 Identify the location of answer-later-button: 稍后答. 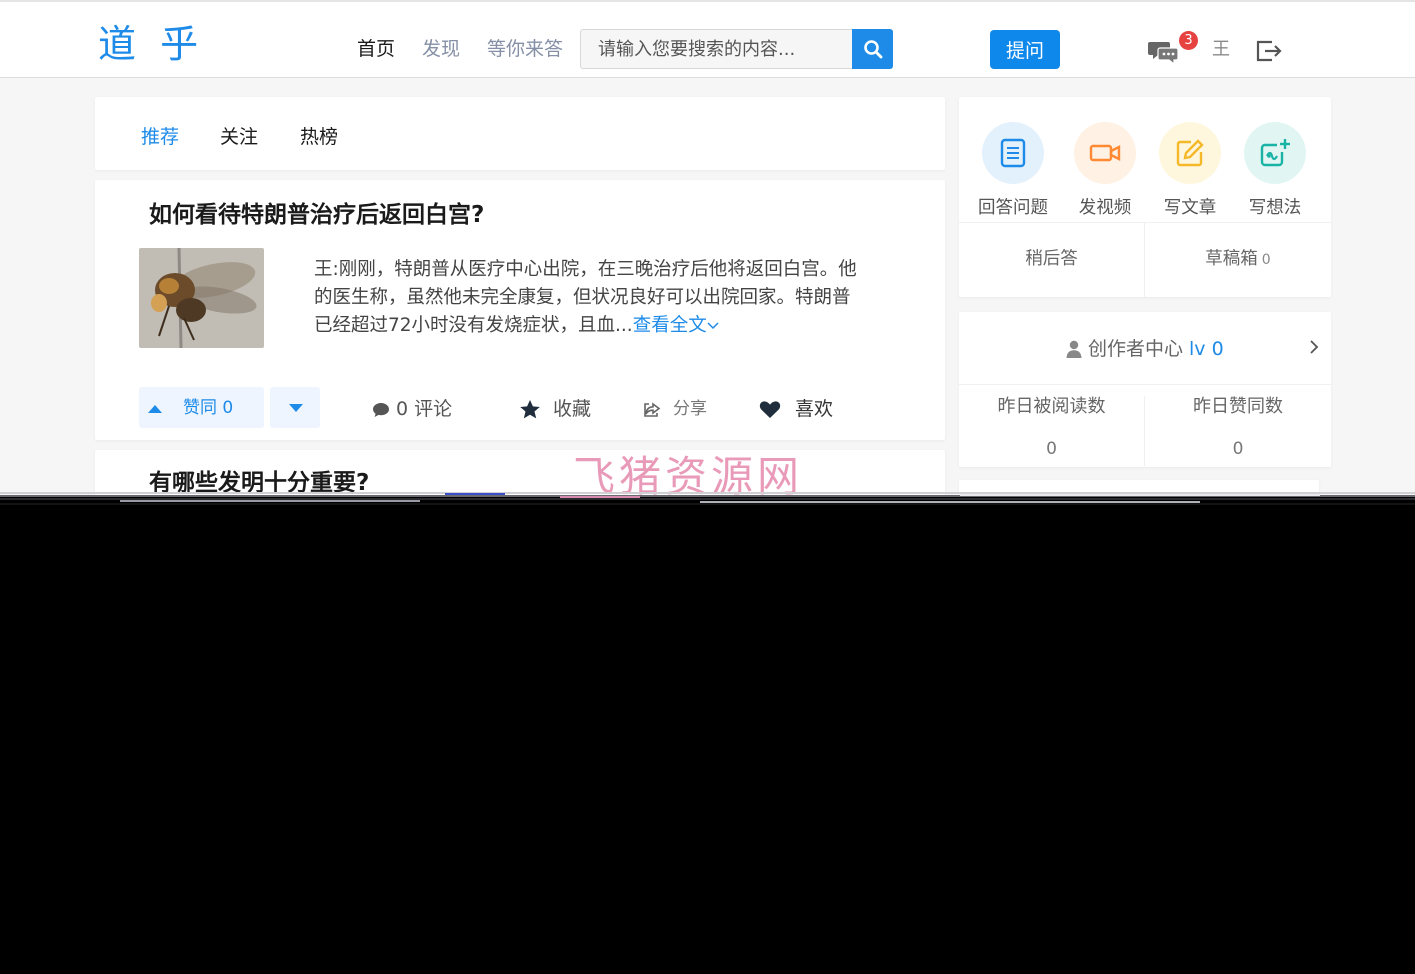
(1052, 260).